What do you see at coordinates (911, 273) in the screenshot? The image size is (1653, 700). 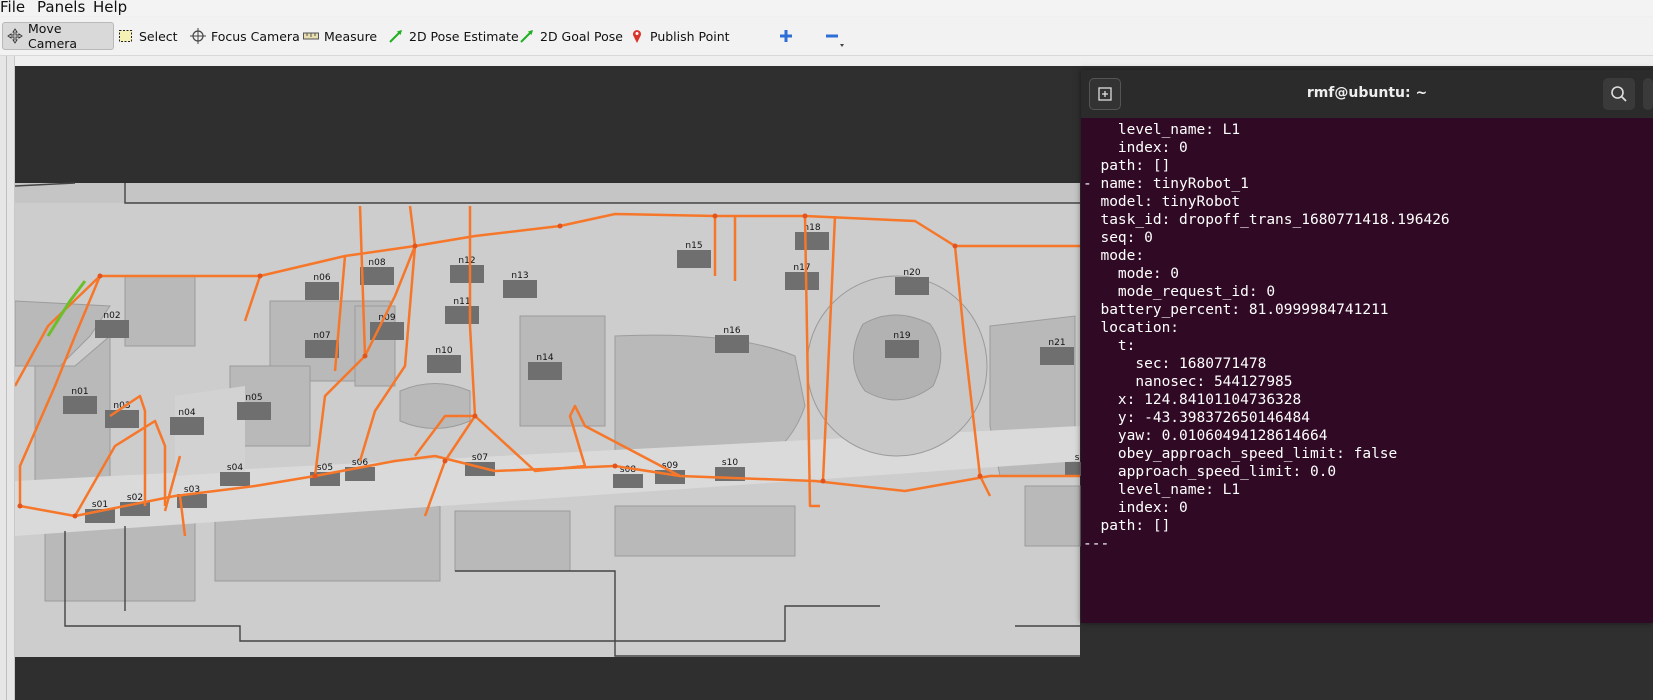 I see `store-label: n20` at bounding box center [911, 273].